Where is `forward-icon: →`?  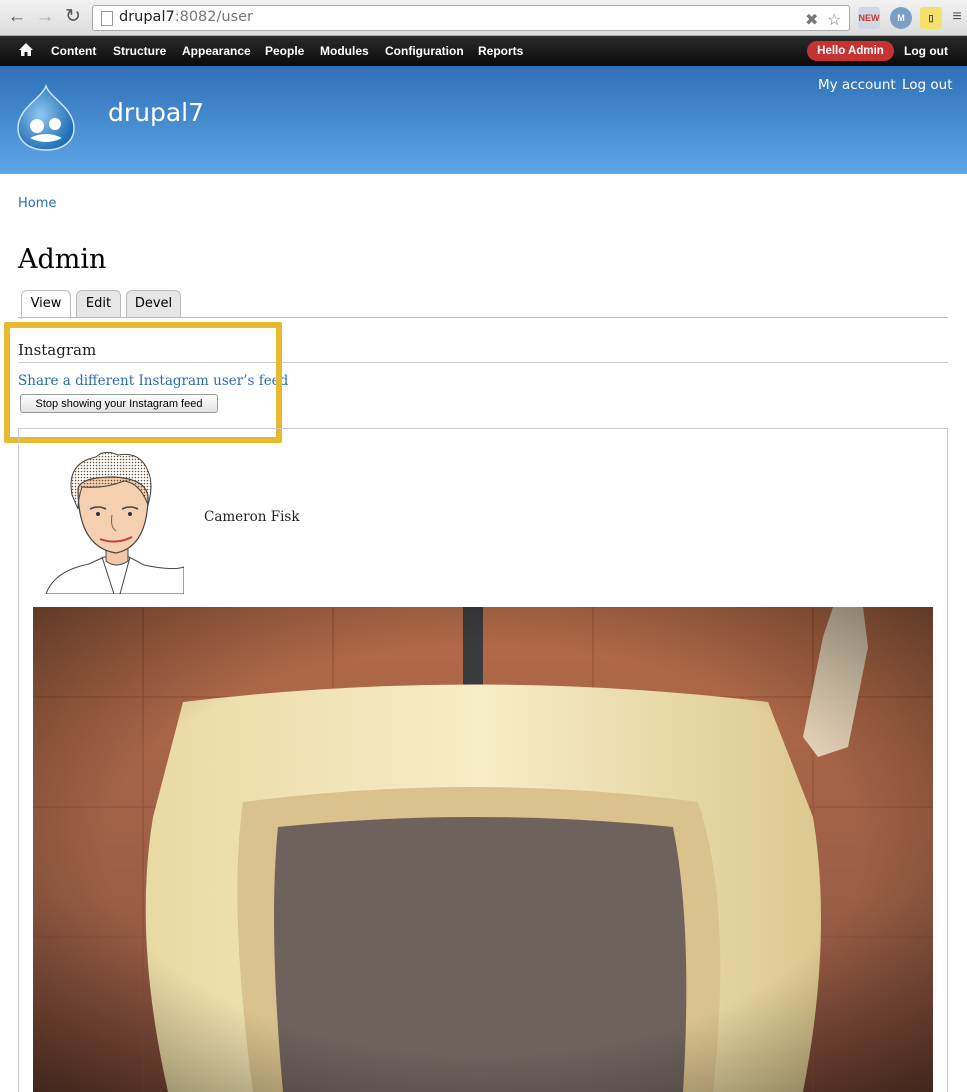
forward-icon: → is located at coordinates (45, 17).